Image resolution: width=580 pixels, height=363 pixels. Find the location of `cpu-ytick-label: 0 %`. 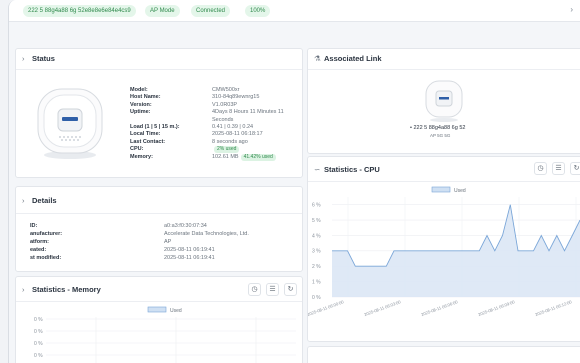

cpu-ytick-label: 0 % is located at coordinates (316, 298).